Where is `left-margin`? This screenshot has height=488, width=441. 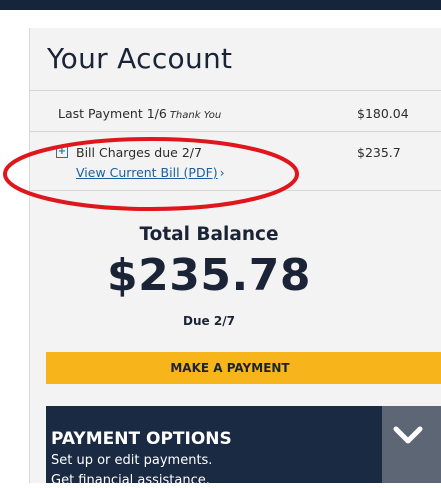
left-margin is located at coordinates (12, 246).